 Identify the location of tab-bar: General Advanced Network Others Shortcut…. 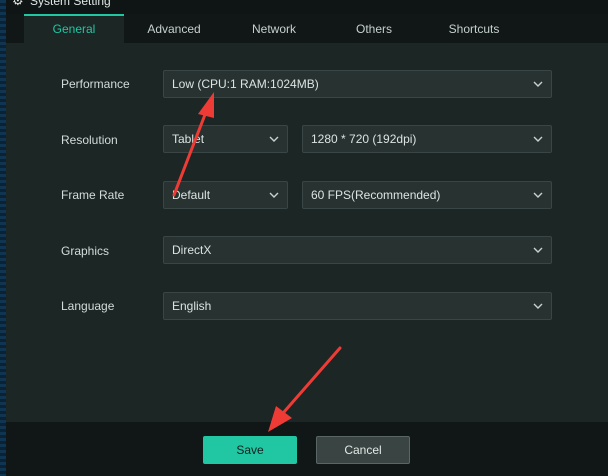
(307, 28).